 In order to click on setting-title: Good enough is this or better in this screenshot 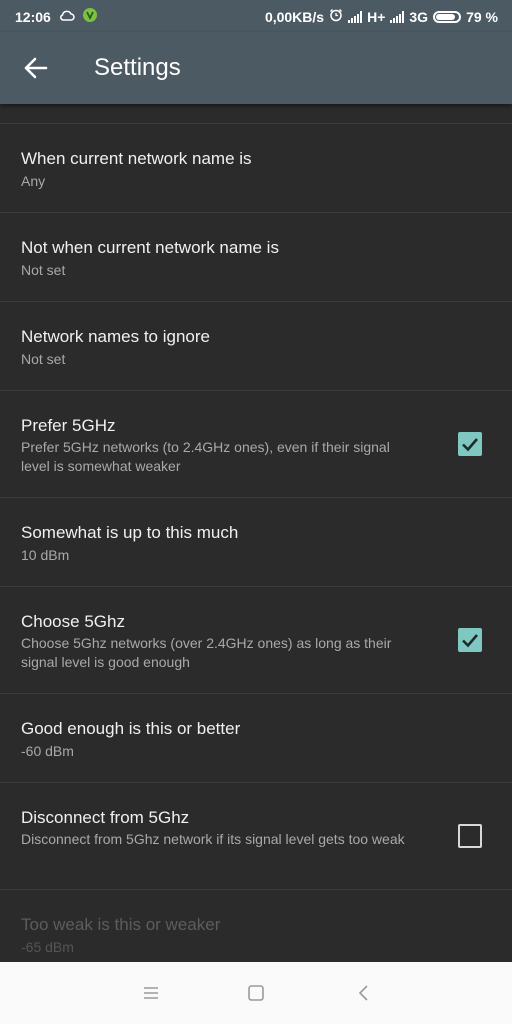, I will do `click(131, 728)`.